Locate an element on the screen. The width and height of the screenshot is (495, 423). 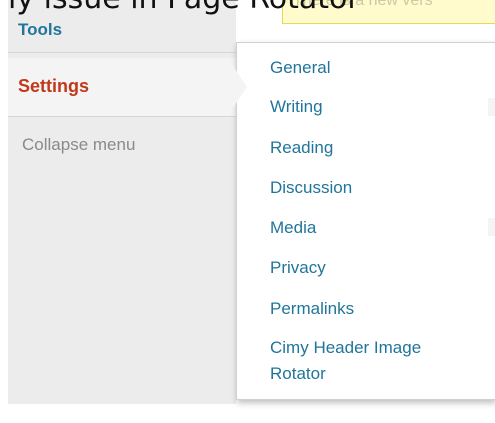
menu-item-settings: Settings is located at coordinates (122, 87).